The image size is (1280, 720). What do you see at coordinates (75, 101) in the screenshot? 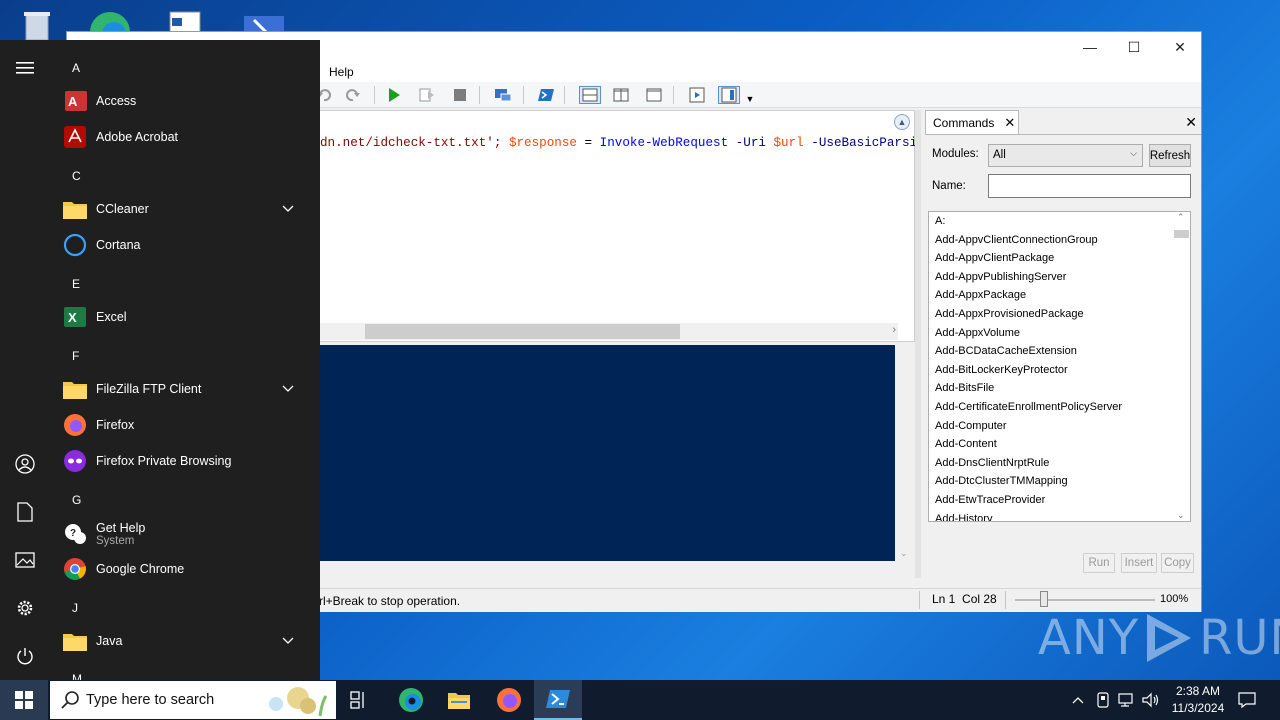
I see `access-icon: A` at bounding box center [75, 101].